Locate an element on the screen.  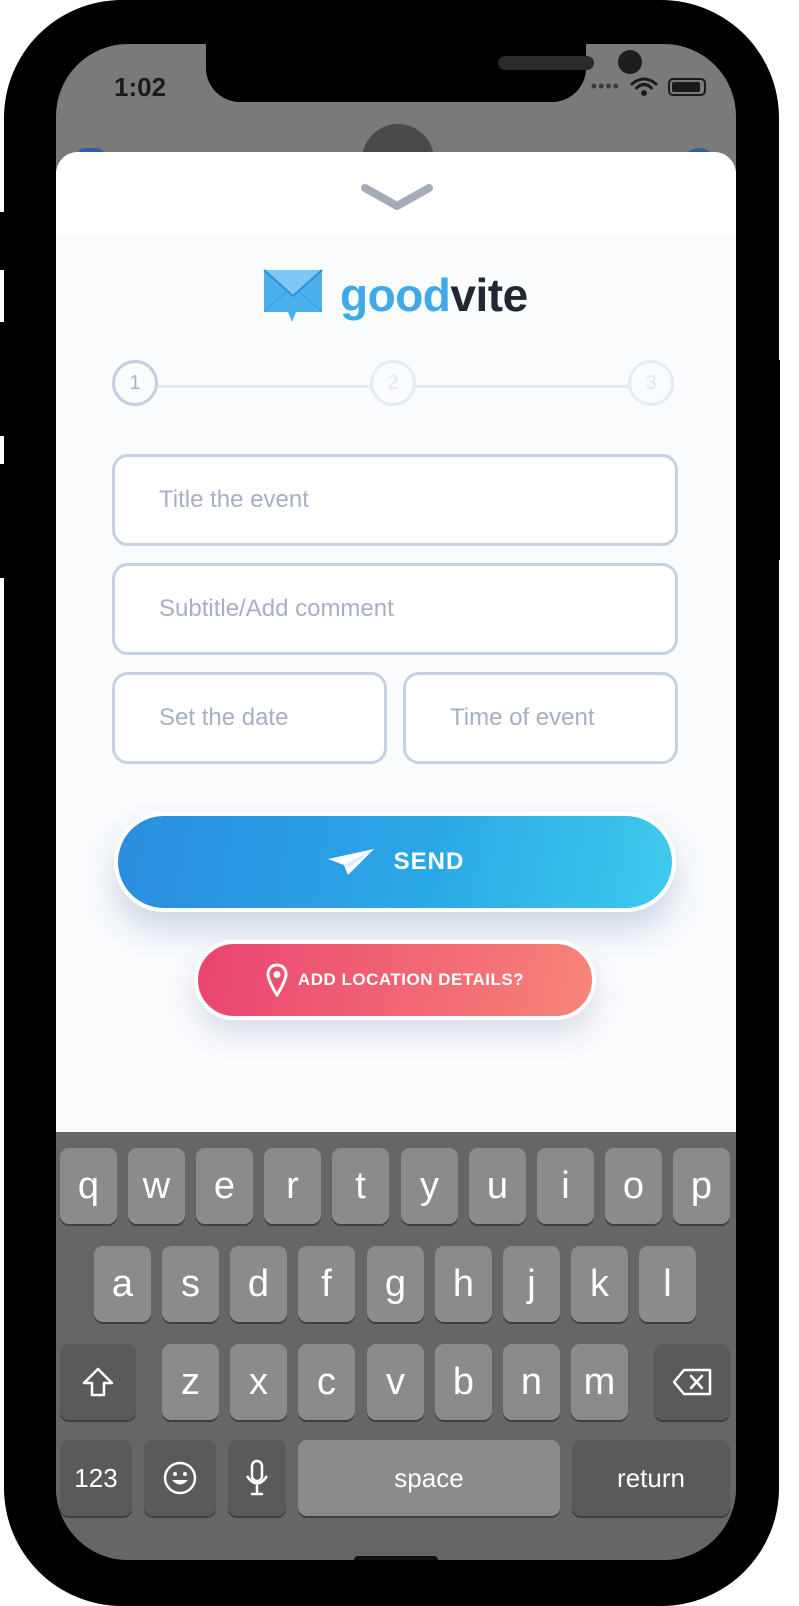
send-button: SEND is located at coordinates (395, 862).